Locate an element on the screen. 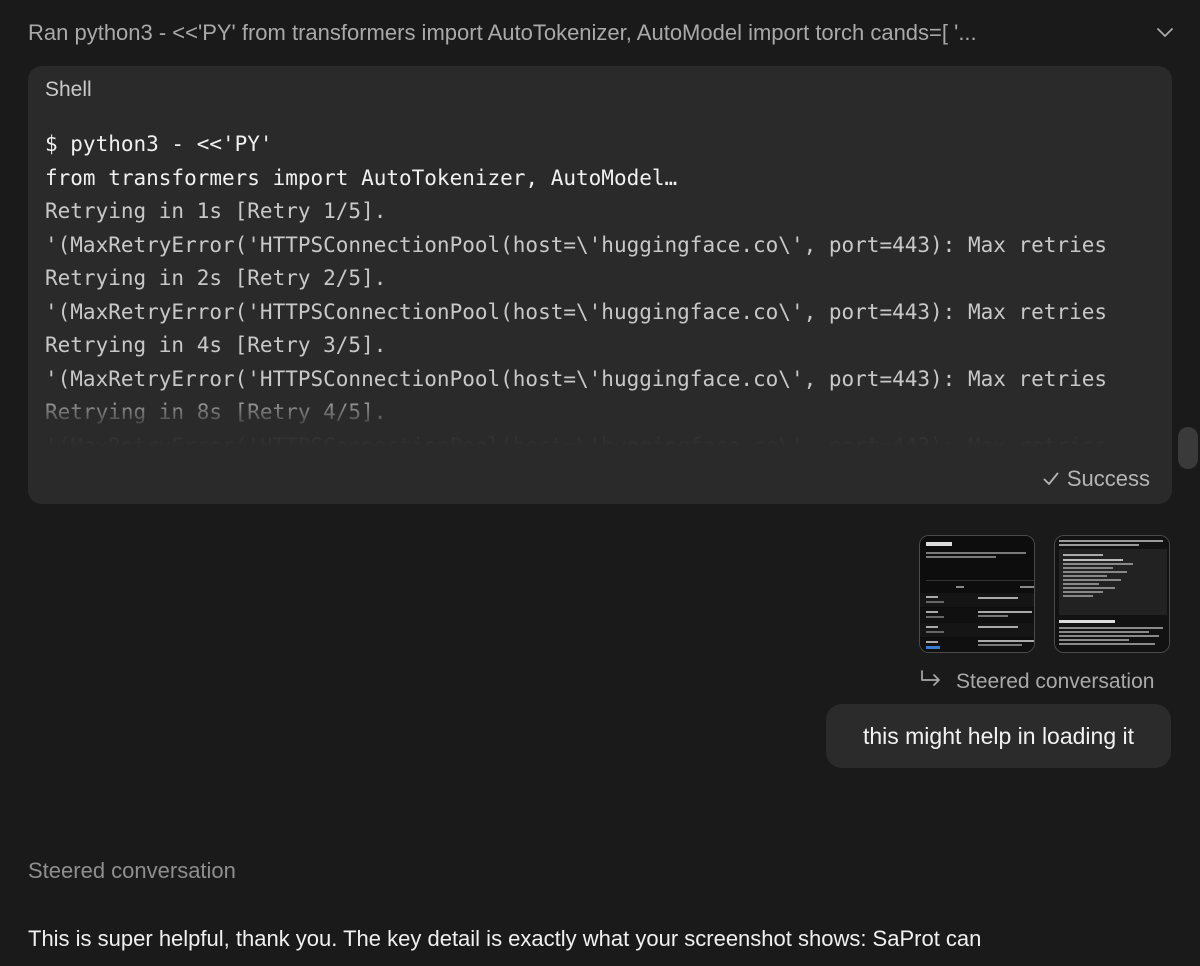 This screenshot has width=1200, height=966. user-message-bubble: this might help in loading it is located at coordinates (998, 736).